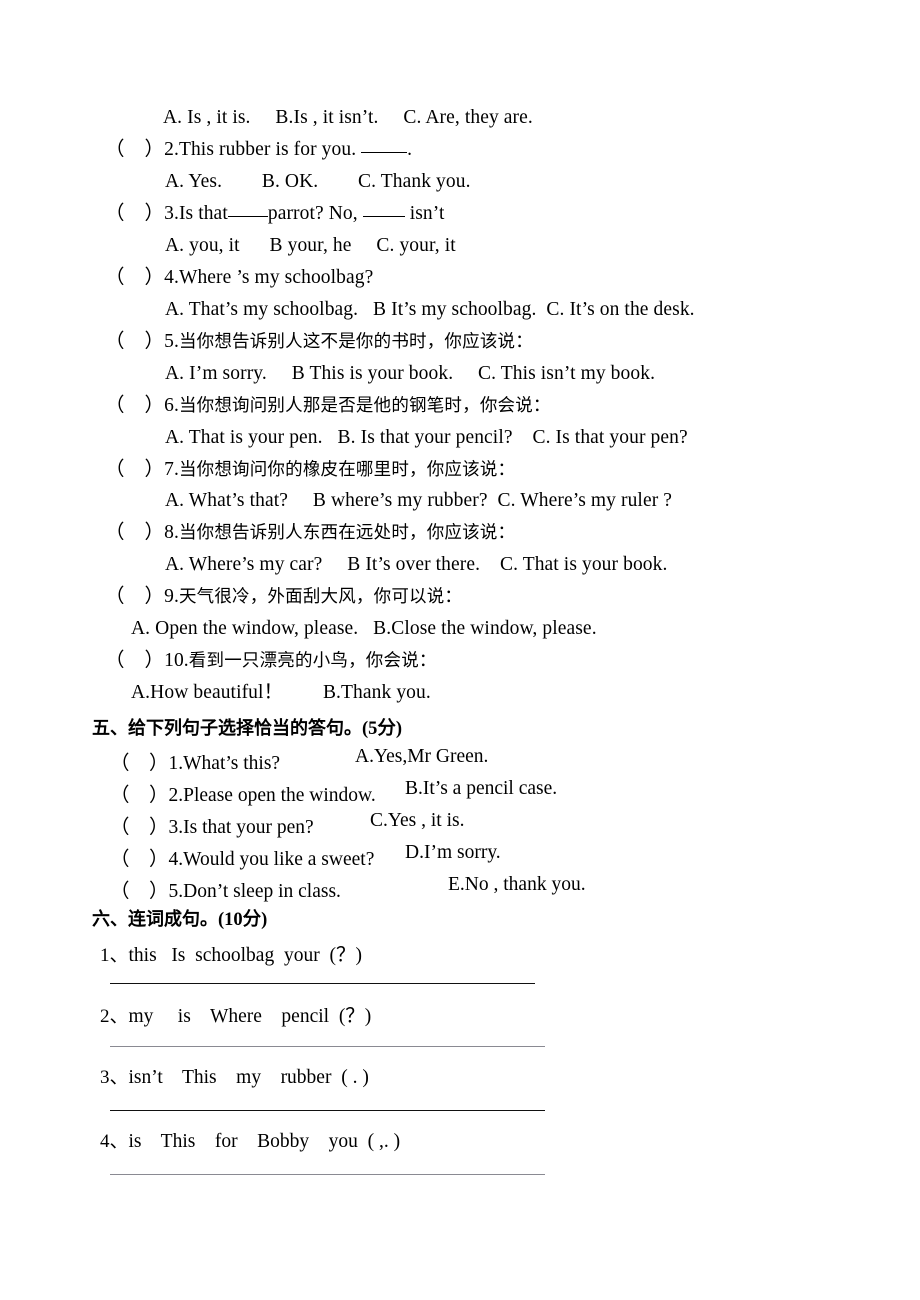 Image resolution: width=920 pixels, height=1300 pixels. What do you see at coordinates (422, 756) in the screenshot?
I see `match-row-1-answer: A.Yes,Mr Green.` at bounding box center [422, 756].